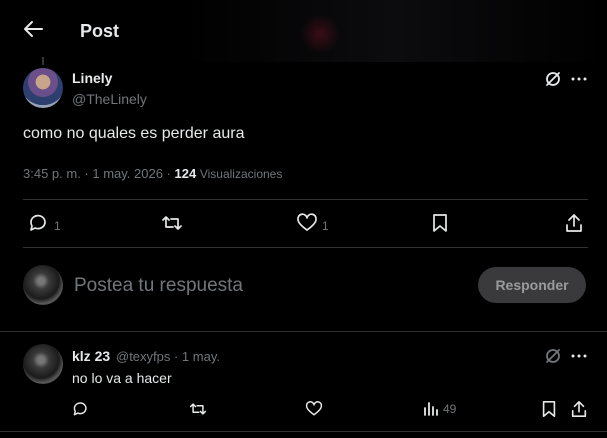  Describe the element at coordinates (325, 226) in the screenshot. I see `like-count: 1` at that location.